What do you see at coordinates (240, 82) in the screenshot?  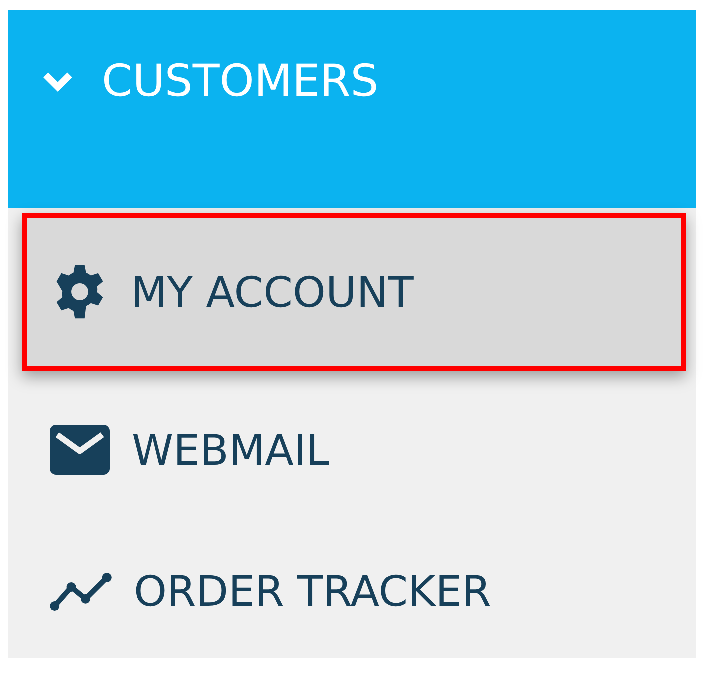 I see `menu-title: CUSTOMERS` at bounding box center [240, 82].